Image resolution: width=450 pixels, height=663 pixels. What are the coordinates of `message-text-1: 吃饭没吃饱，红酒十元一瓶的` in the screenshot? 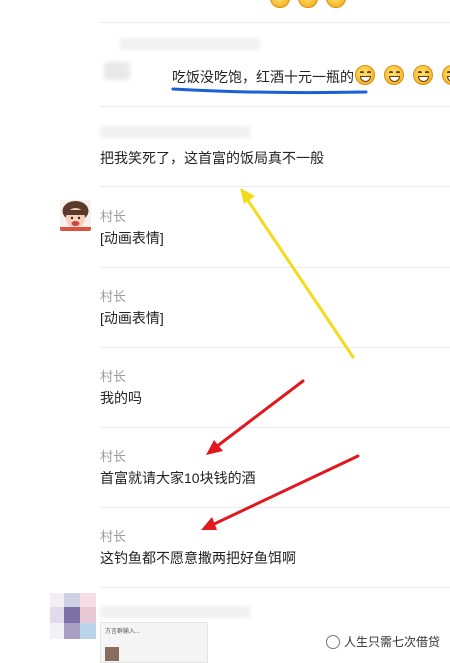 It's located at (263, 77).